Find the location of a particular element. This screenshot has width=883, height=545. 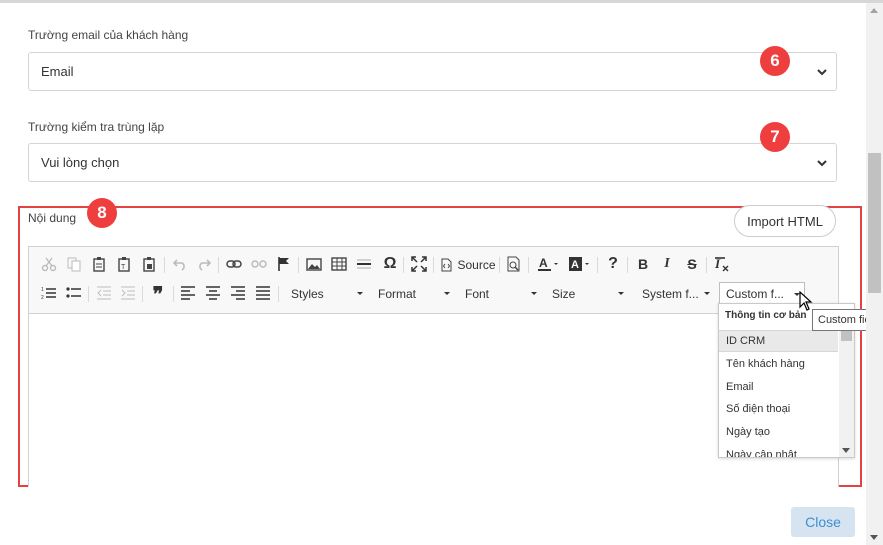

unlink-icon is located at coordinates (259, 264).